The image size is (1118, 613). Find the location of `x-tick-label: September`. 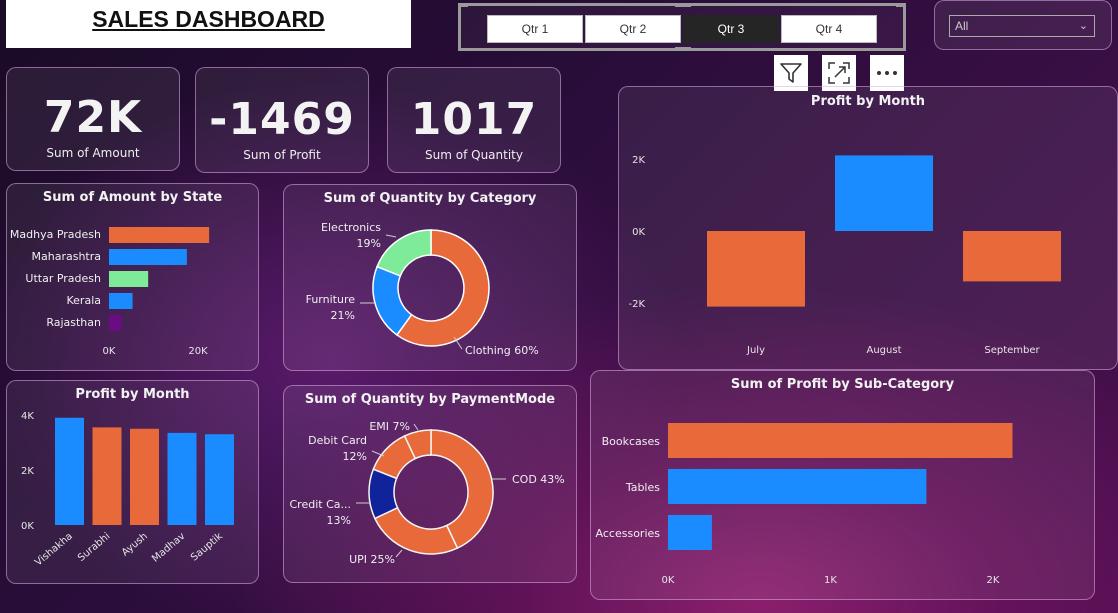

x-tick-label: September is located at coordinates (1012, 350).